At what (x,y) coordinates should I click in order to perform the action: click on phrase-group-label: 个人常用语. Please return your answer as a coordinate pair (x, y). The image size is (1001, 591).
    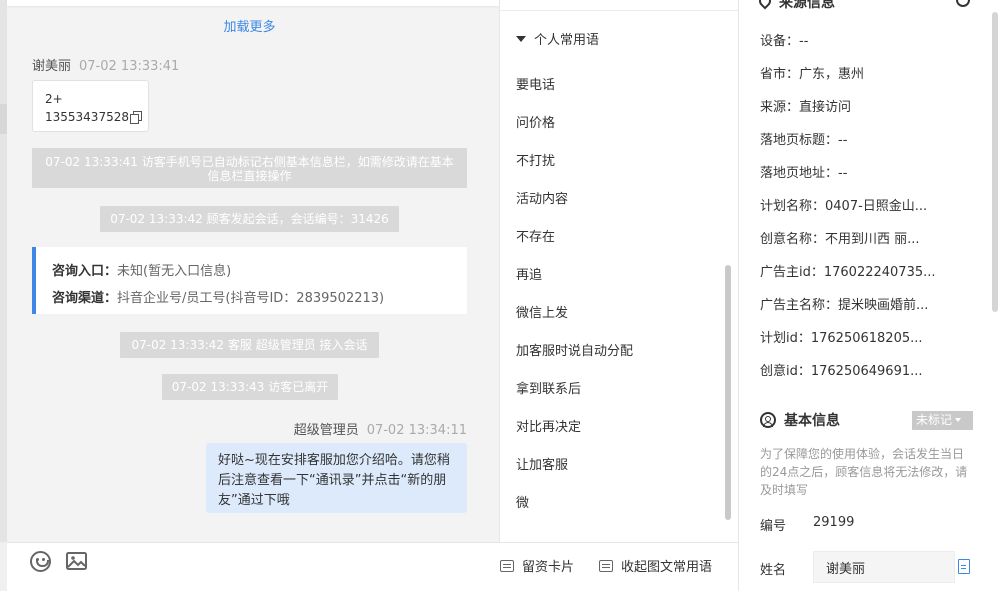
    Looking at the image, I should click on (567, 40).